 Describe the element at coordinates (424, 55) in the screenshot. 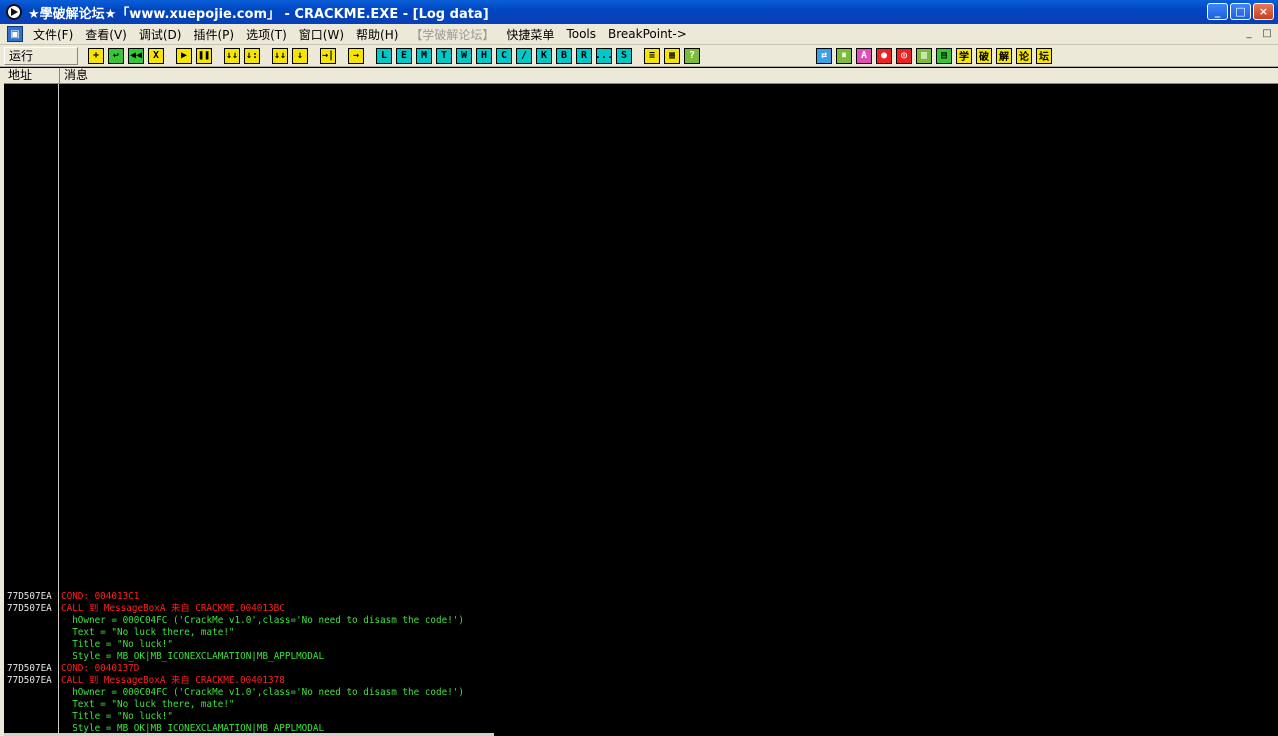

I see `memory-button: M` at that location.